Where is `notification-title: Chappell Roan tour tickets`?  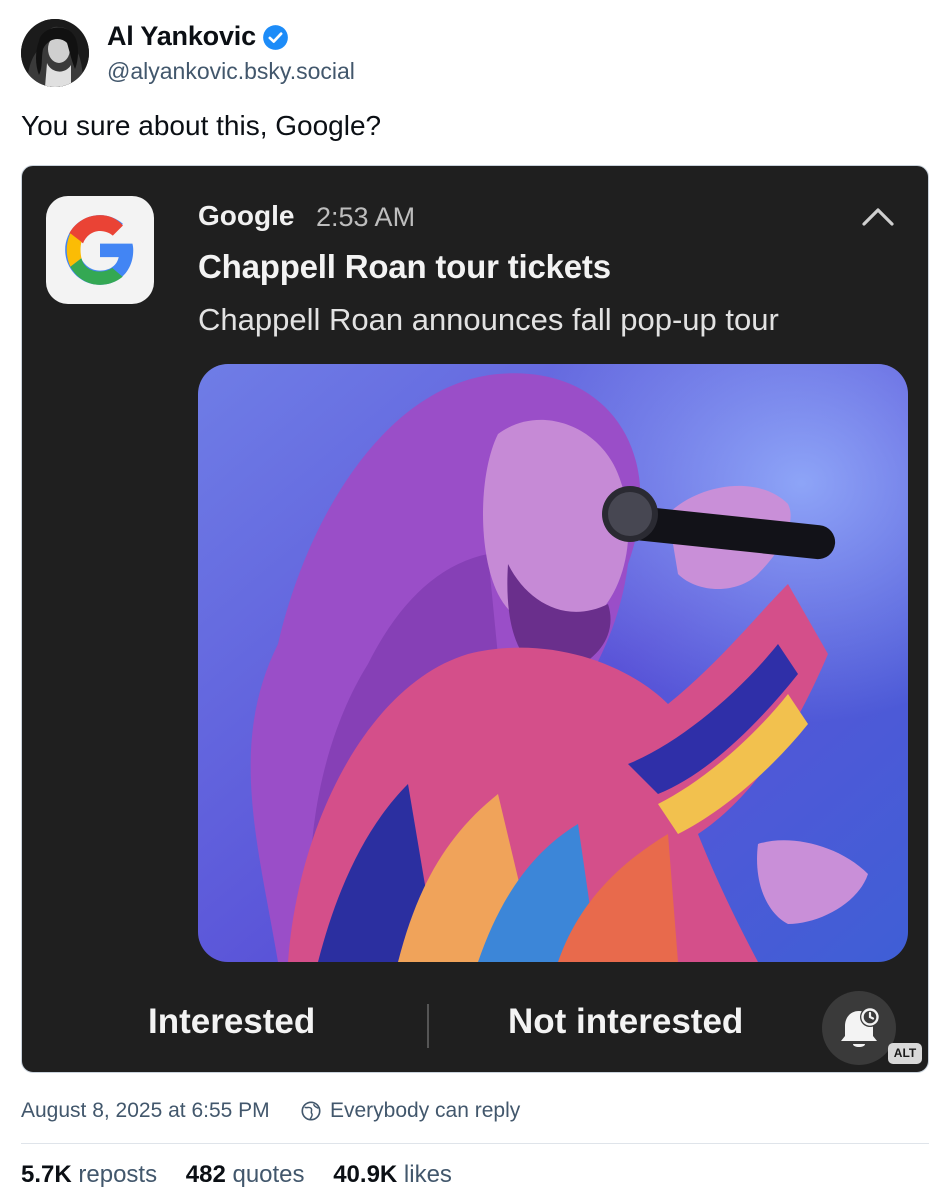
notification-title: Chappell Roan tour tickets is located at coordinates (404, 266).